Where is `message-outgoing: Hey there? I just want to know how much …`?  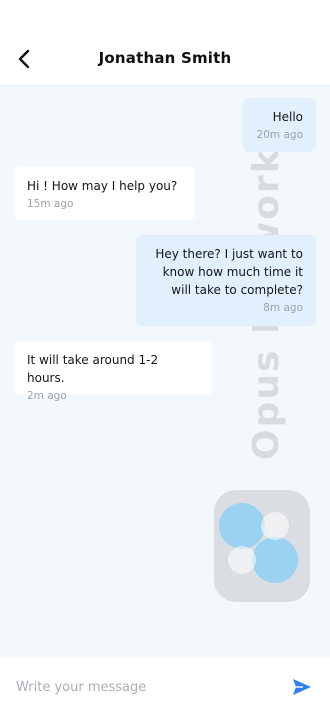
message-outgoing: Hey there? I just want to know how much … is located at coordinates (226, 280).